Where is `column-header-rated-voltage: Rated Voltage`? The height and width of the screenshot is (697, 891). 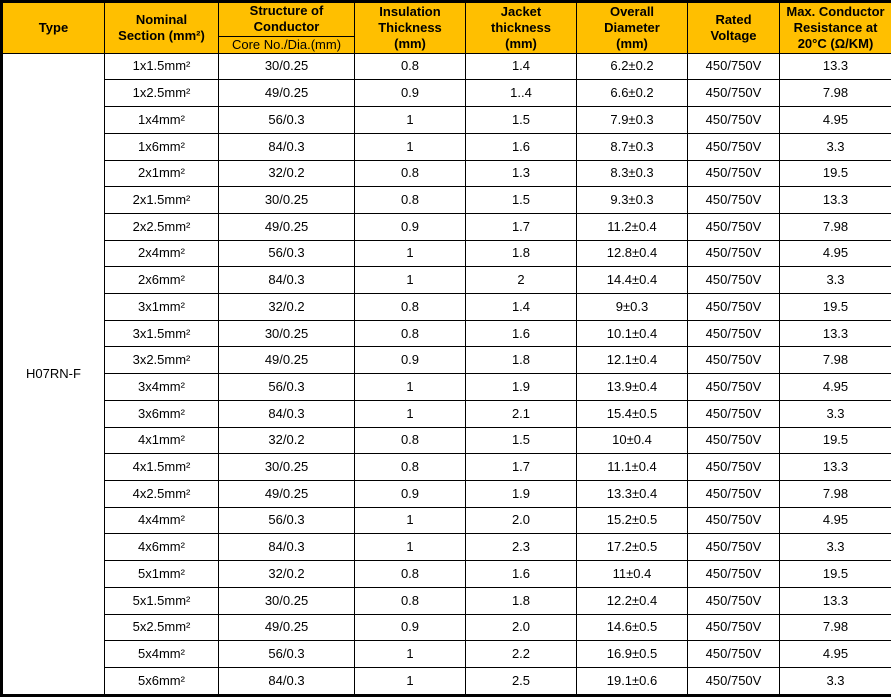 column-header-rated-voltage: Rated Voltage is located at coordinates (733, 27).